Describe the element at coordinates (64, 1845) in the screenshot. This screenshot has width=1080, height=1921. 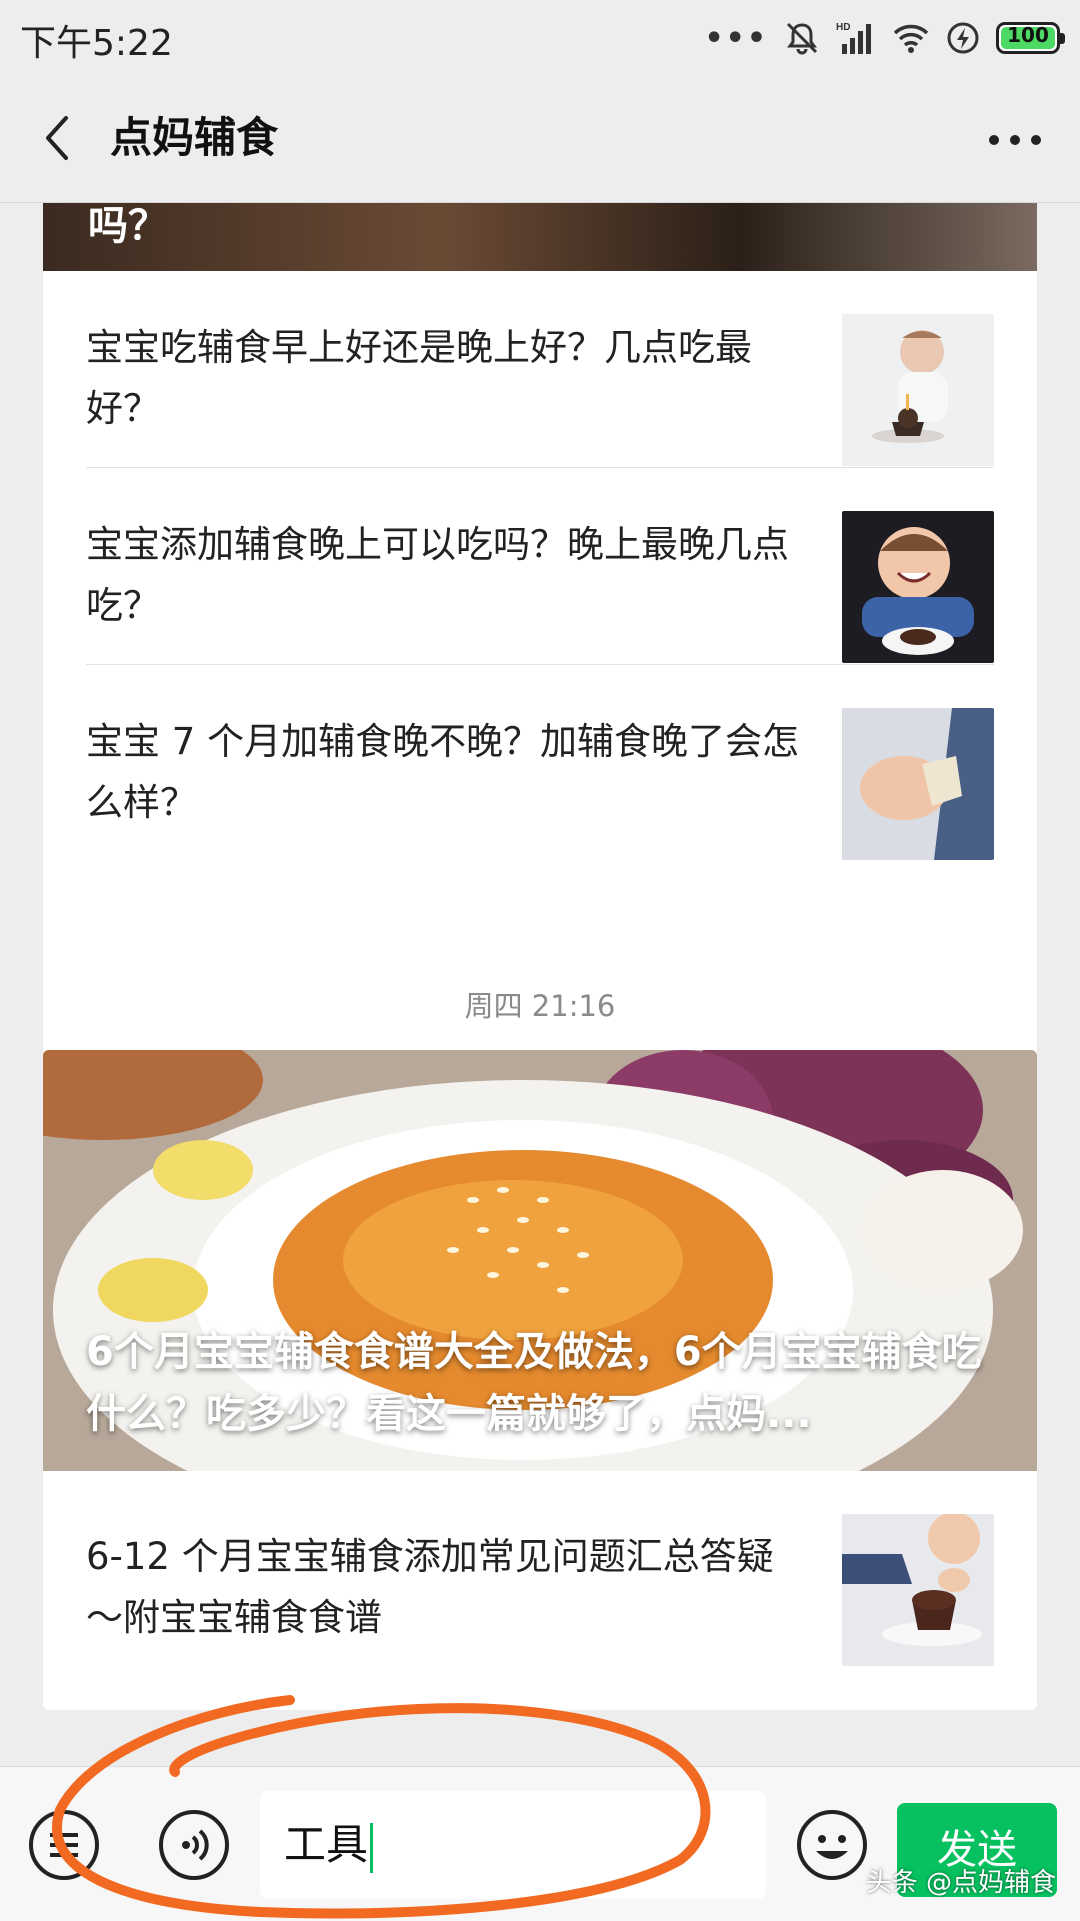
I see `menu-keyboard-icon` at that location.